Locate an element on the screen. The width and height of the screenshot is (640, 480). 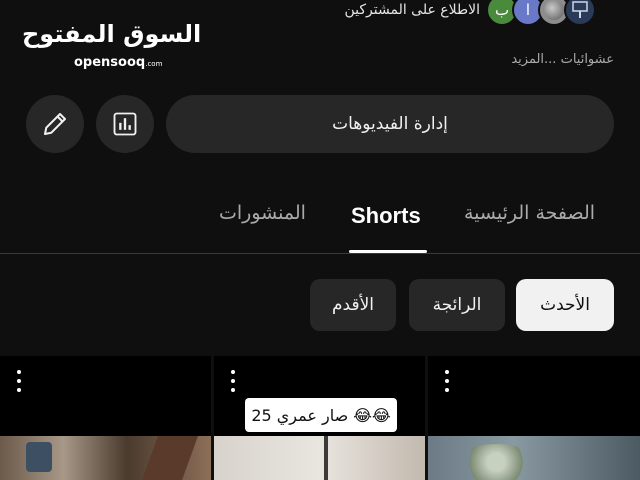
channel-tabs: المنشورات Shorts الصفحة الرئيسية is located at coordinates (320, 222).